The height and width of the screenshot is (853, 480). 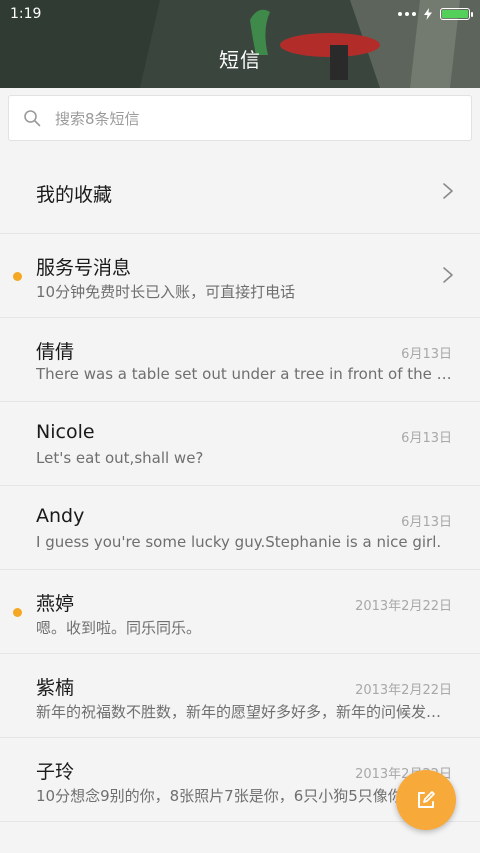 I want to click on charging-bolt-icon, so click(x=428, y=14).